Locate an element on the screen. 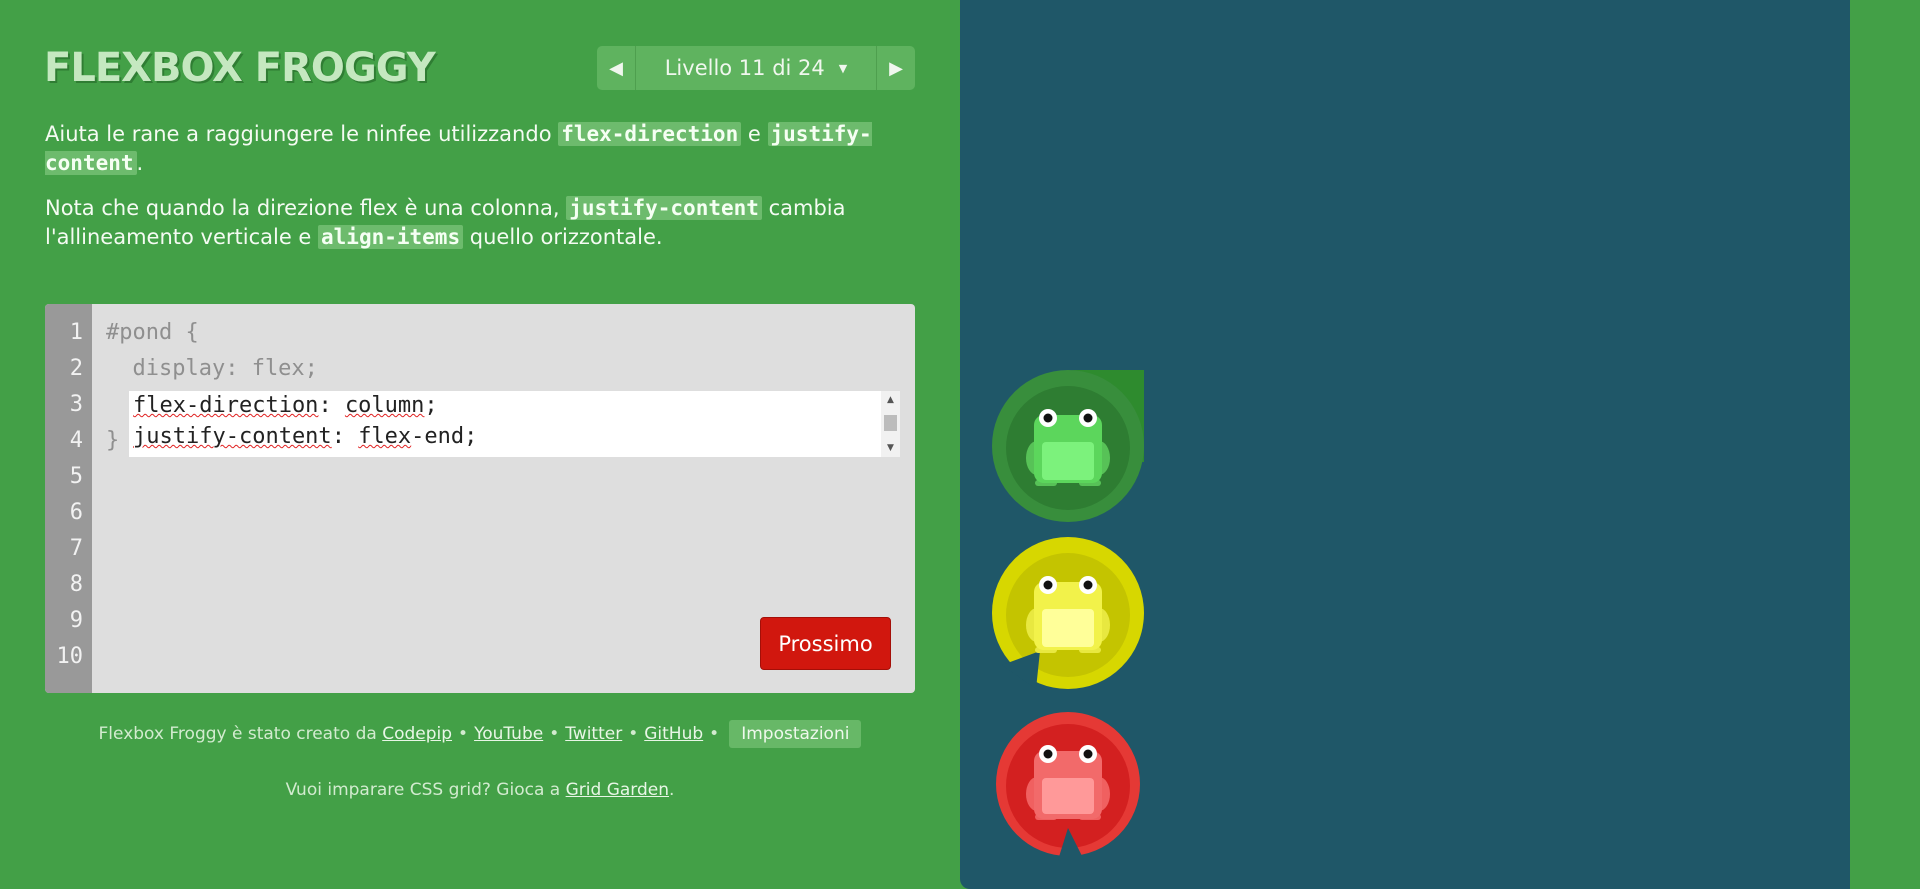  triangle-right-icon: ▶ is located at coordinates (896, 68).